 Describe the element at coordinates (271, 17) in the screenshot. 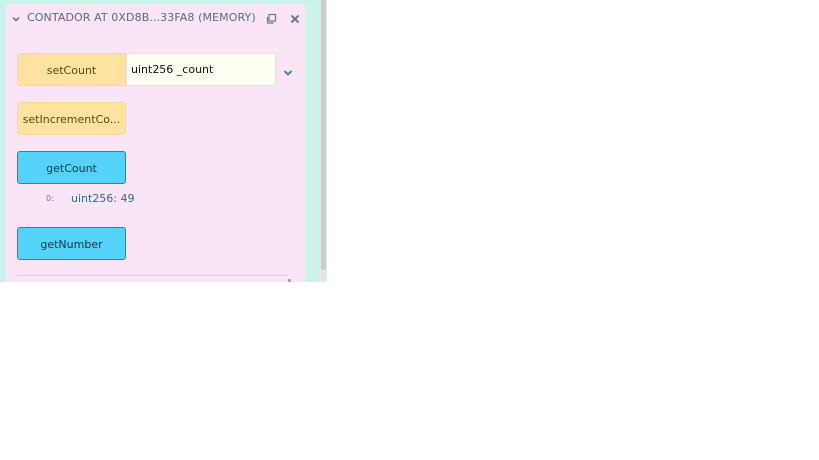

I see `copy-icon` at that location.